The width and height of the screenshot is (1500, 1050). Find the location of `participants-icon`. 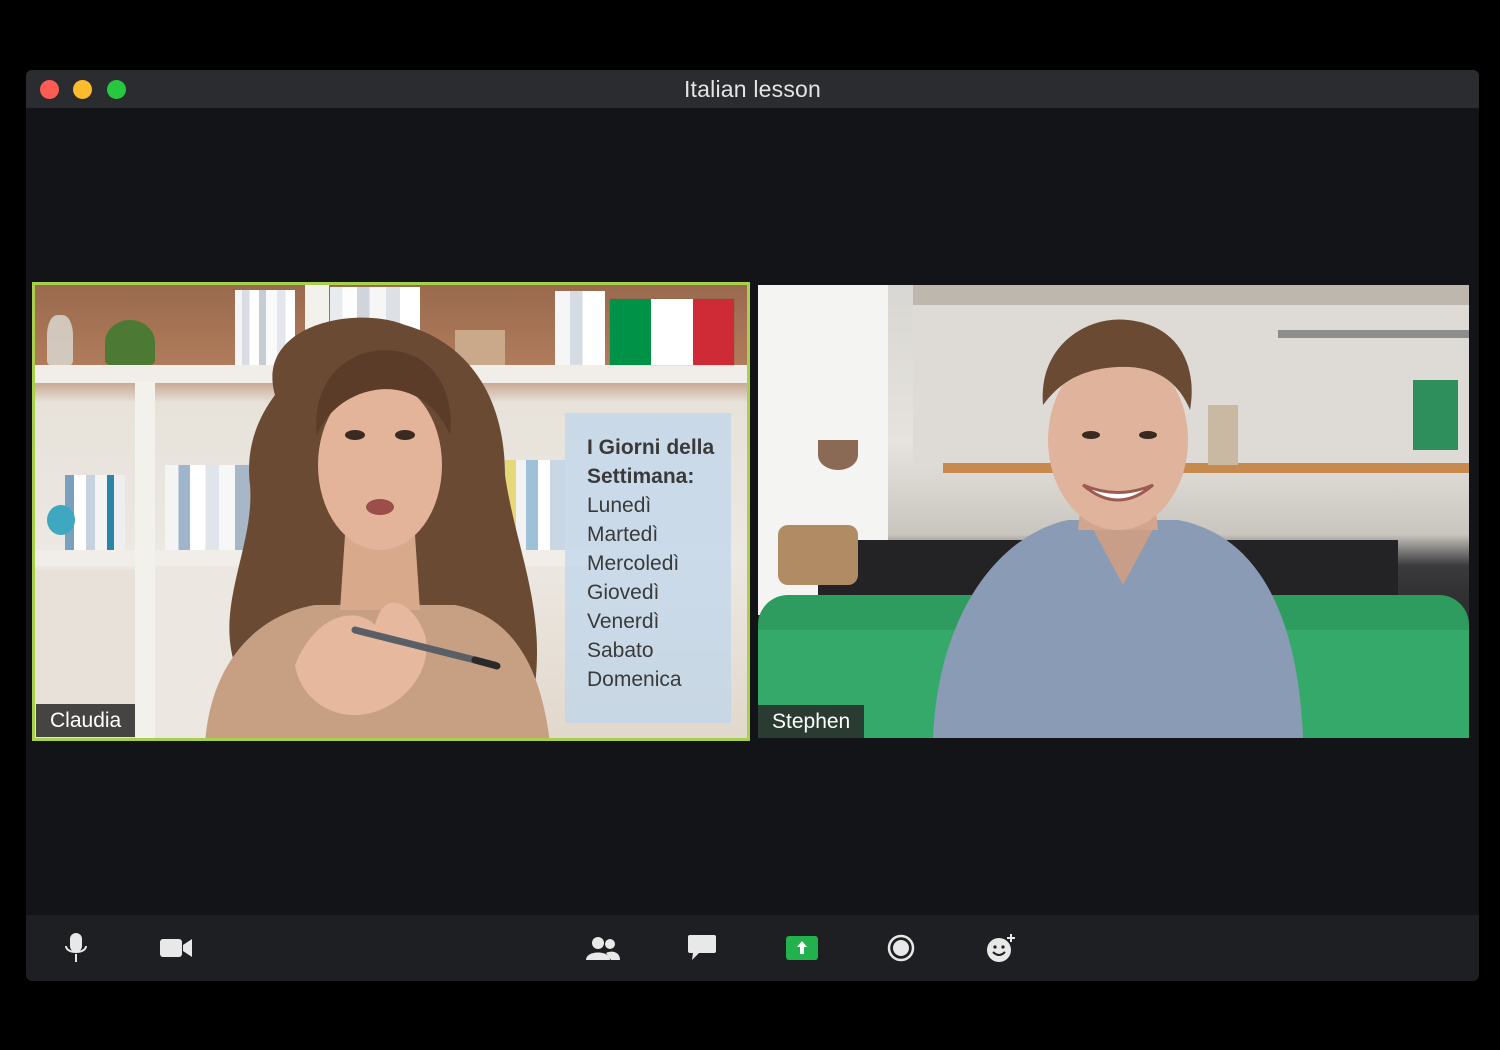

participants-icon is located at coordinates (603, 948).